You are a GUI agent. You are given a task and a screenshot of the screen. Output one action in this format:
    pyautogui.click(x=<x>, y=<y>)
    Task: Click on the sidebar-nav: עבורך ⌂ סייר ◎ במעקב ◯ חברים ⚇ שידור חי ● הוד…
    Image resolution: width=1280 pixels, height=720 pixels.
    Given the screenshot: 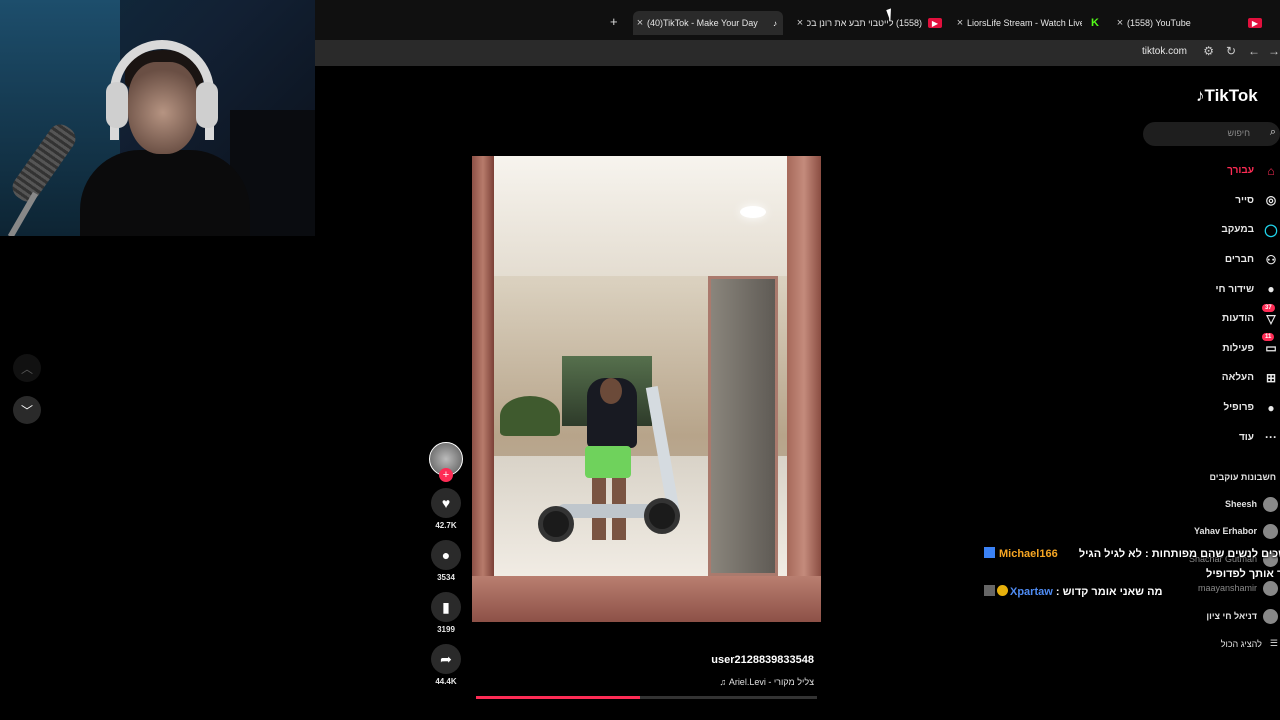 What is the action you would take?
    pyautogui.click(x=1220, y=304)
    